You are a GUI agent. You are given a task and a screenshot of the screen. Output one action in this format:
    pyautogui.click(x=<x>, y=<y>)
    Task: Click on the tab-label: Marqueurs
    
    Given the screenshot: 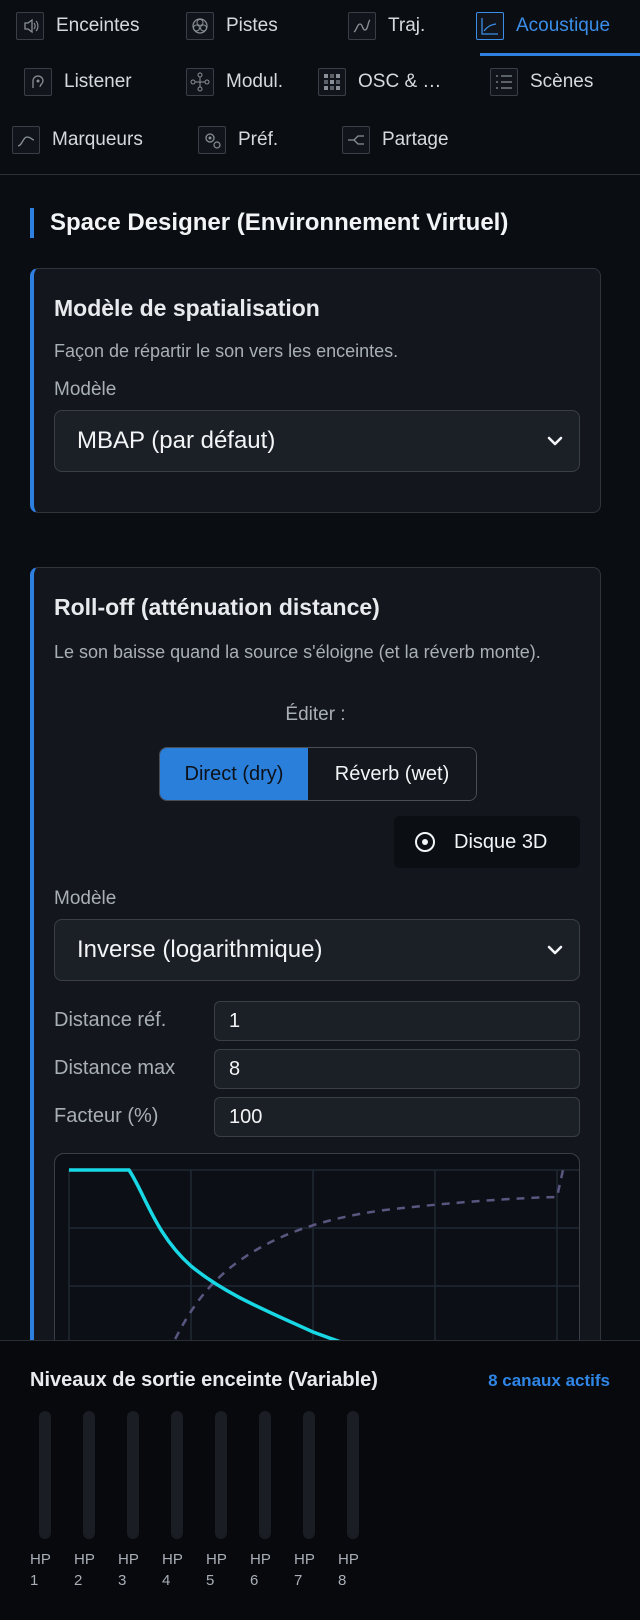 What is the action you would take?
    pyautogui.click(x=97, y=139)
    